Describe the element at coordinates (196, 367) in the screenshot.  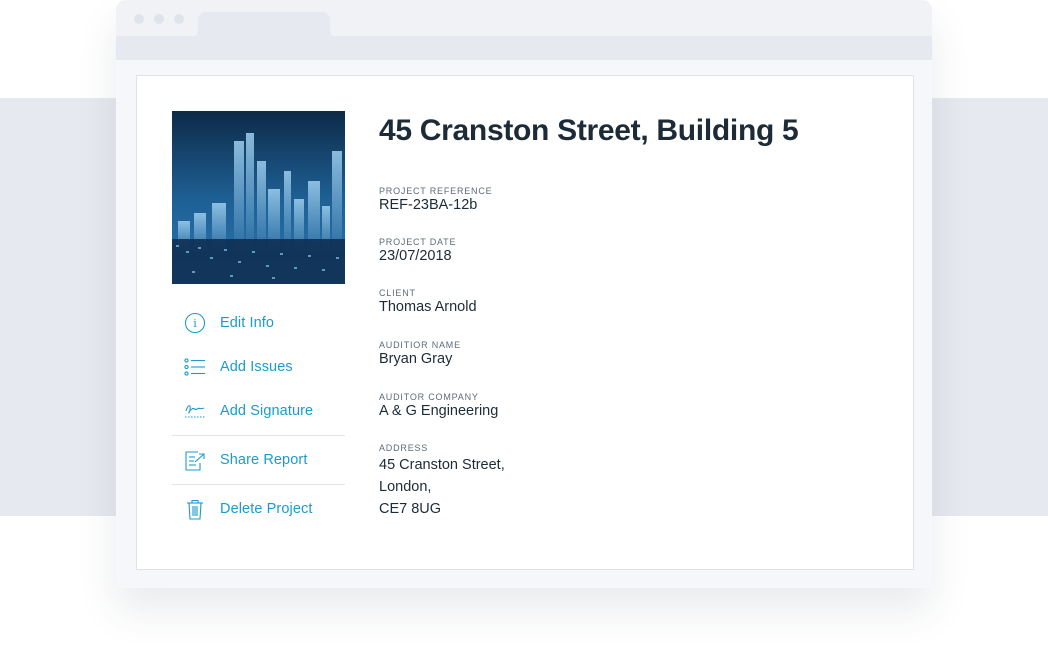
I see `list-icon` at that location.